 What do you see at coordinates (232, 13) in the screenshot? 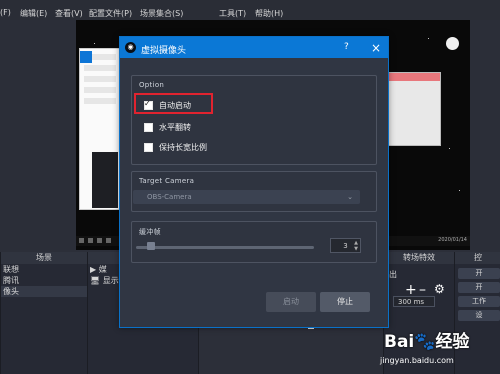
I see `menu-tools: 工具(T)` at bounding box center [232, 13].